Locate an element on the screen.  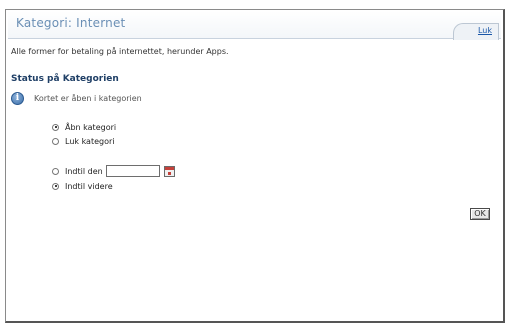
radio-until-date: Indtil den is located at coordinates (113, 171).